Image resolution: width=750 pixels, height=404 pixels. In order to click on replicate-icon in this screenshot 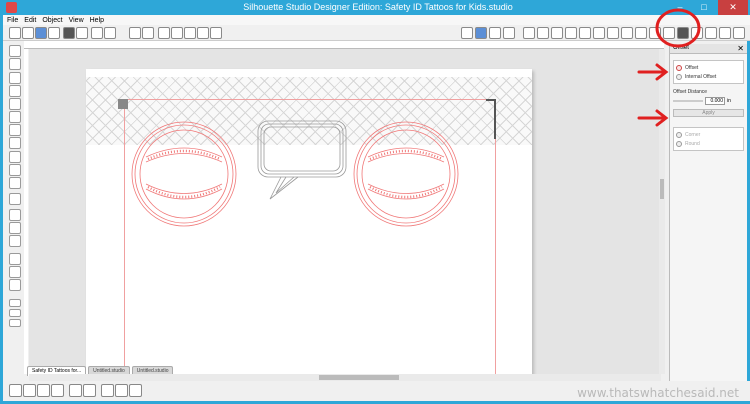, I will do `click(599, 33)`.